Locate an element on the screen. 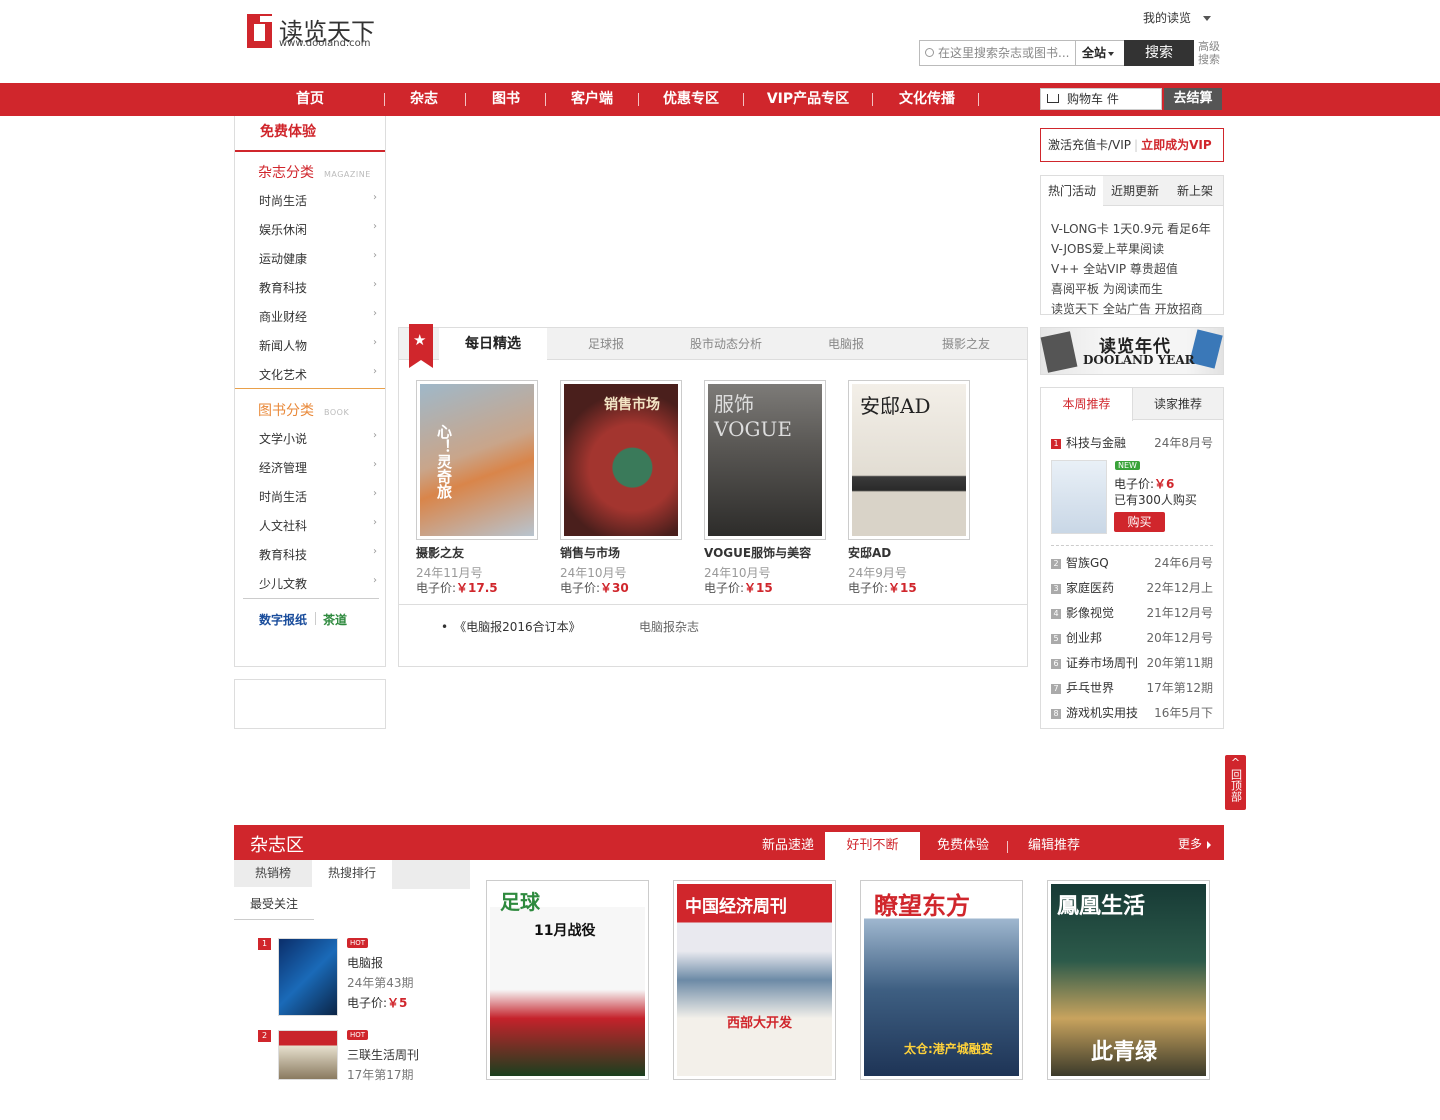 This screenshot has width=1440, height=1120. magazine-cover: 服饰VOGUE is located at coordinates (765, 460).